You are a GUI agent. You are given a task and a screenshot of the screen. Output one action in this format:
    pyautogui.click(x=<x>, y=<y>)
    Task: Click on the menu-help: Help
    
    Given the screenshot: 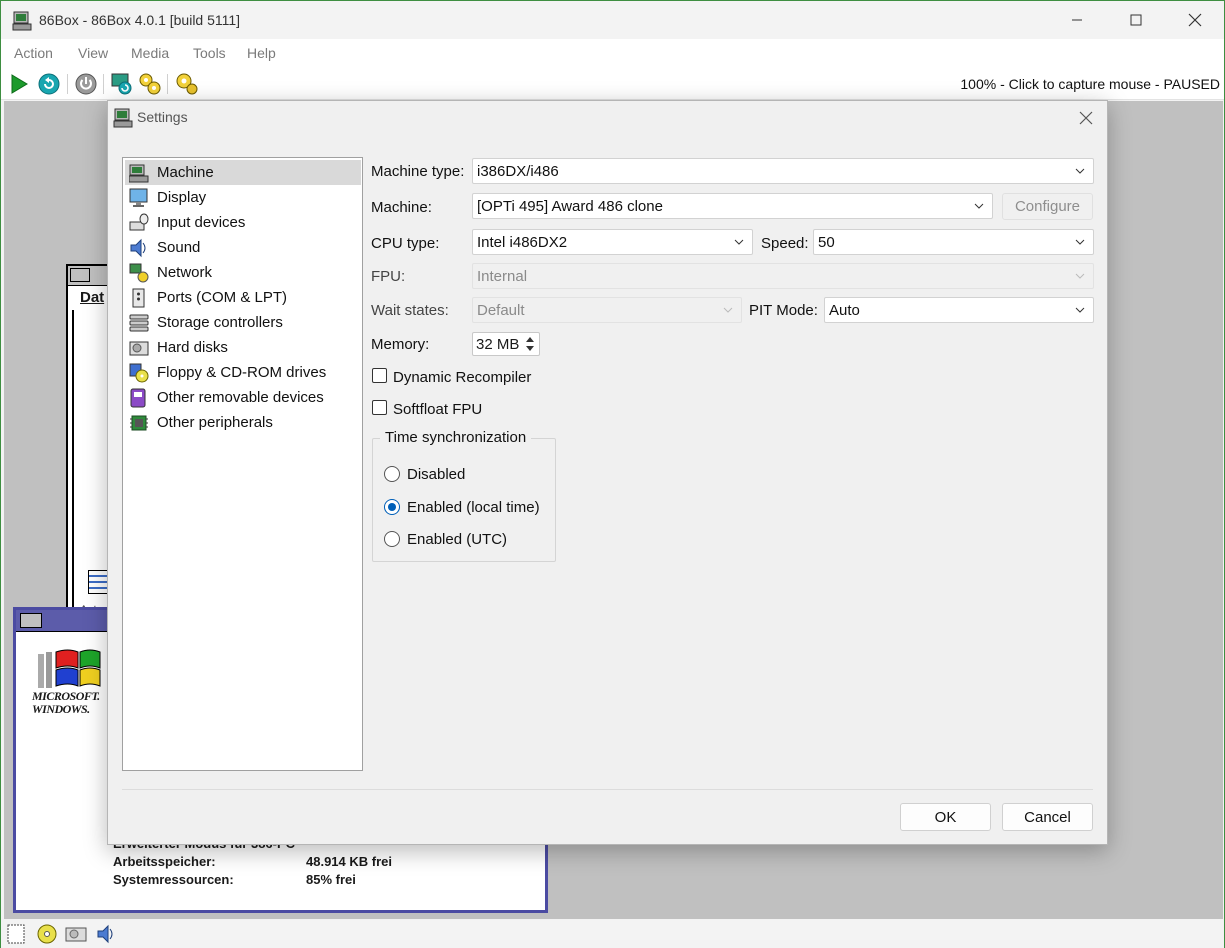 What is the action you would take?
    pyautogui.click(x=261, y=53)
    